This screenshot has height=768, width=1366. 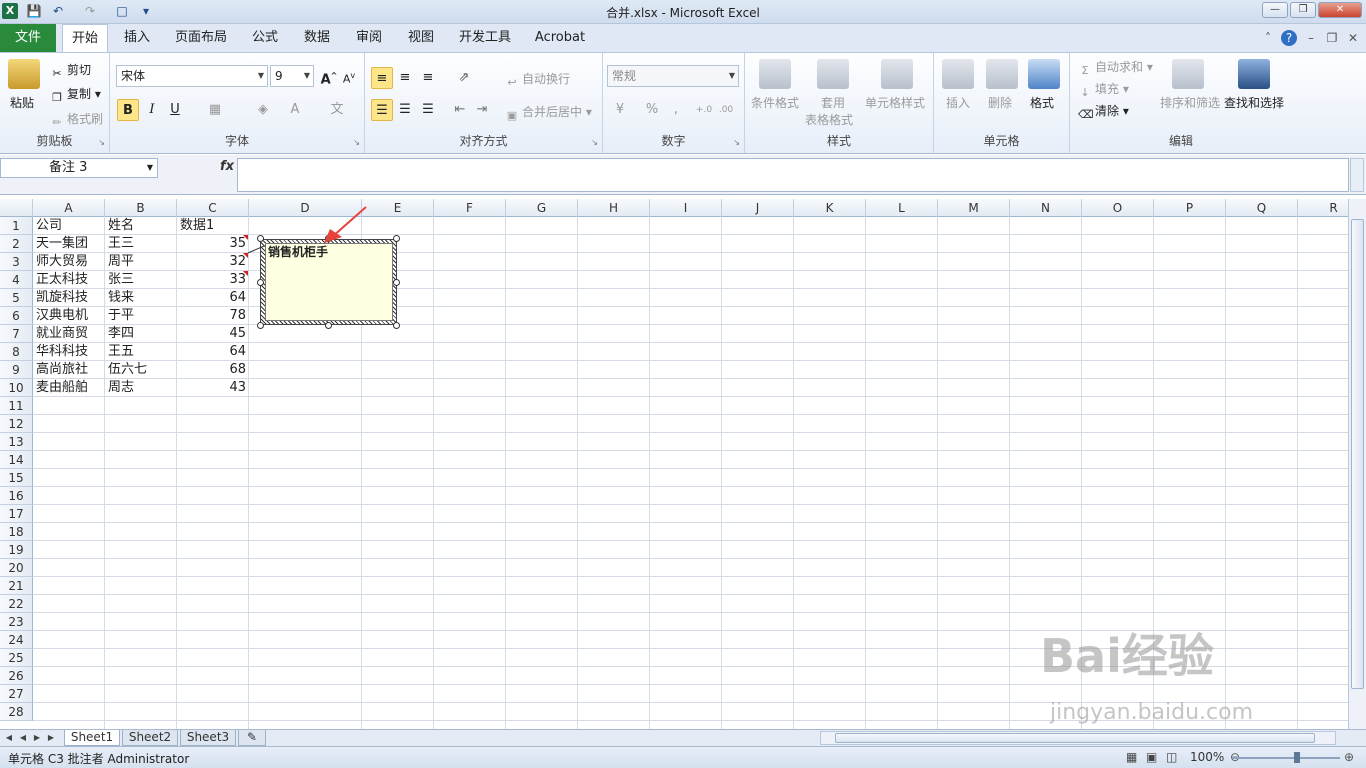 I want to click on format-painter-button: ✏ 格式刷, so click(x=76, y=120).